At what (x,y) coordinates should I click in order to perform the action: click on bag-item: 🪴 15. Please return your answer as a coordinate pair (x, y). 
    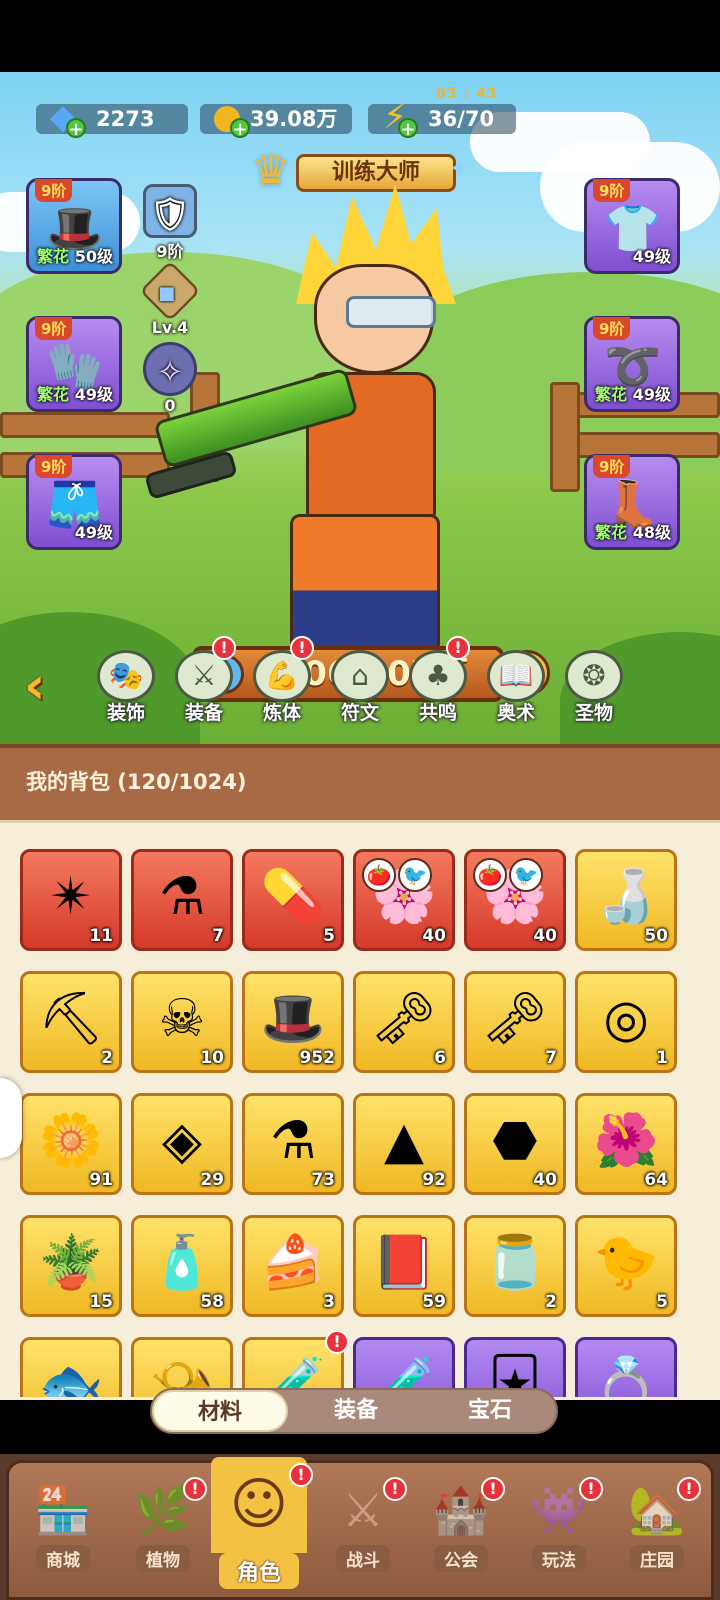
    Looking at the image, I should click on (71, 1266).